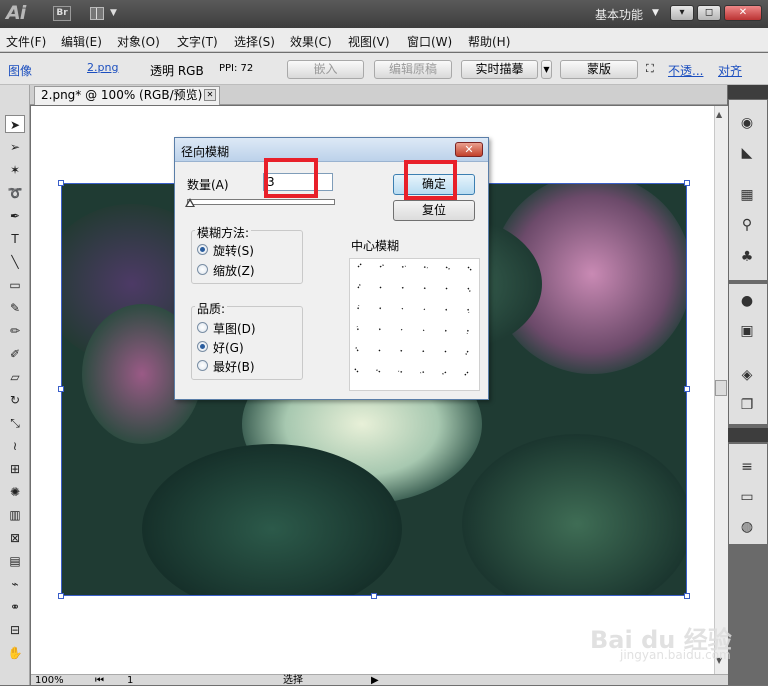 The height and width of the screenshot is (686, 768). What do you see at coordinates (747, 375) in the screenshot?
I see `layers-icon: ◈` at bounding box center [747, 375].